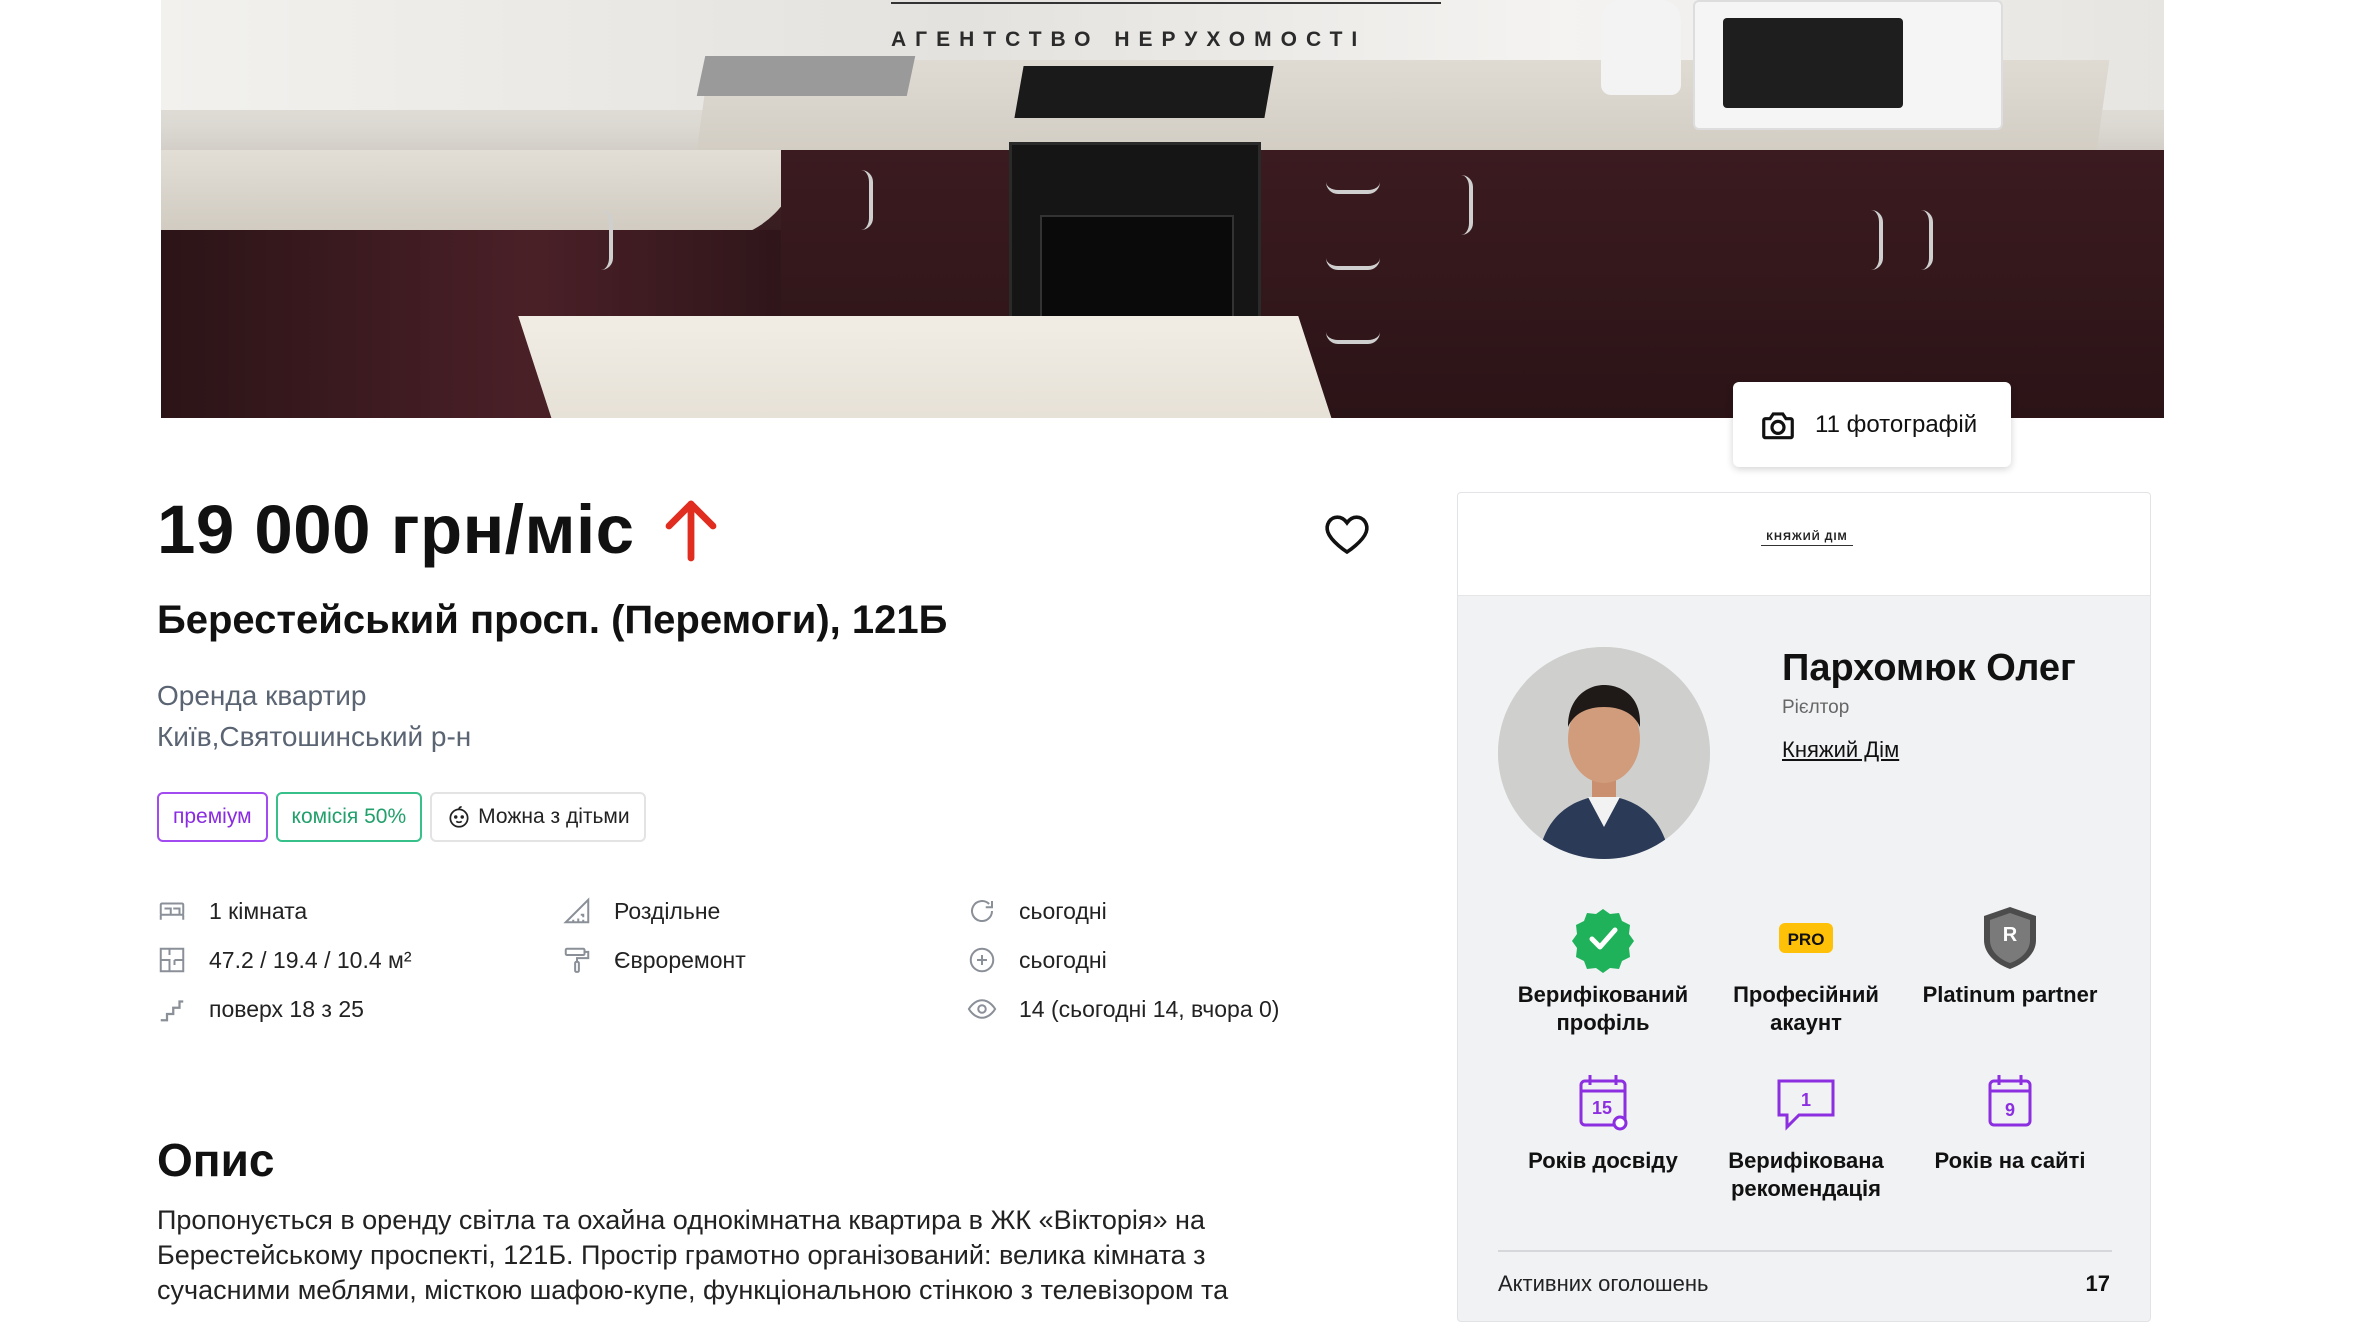  Describe the element at coordinates (310, 959) in the screenshot. I see `area-value: 47.2 / 19.4 / 10.4 м²` at that location.